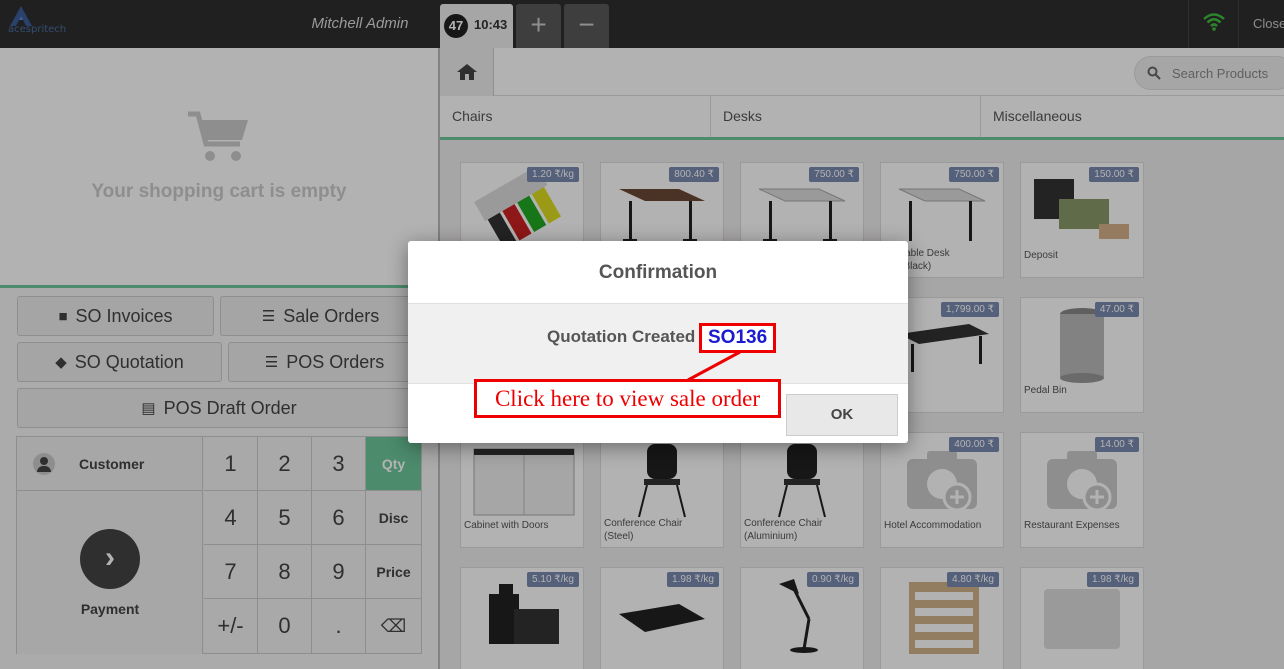  What do you see at coordinates (714, 366) in the screenshot?
I see `annotation-arrow` at bounding box center [714, 366].